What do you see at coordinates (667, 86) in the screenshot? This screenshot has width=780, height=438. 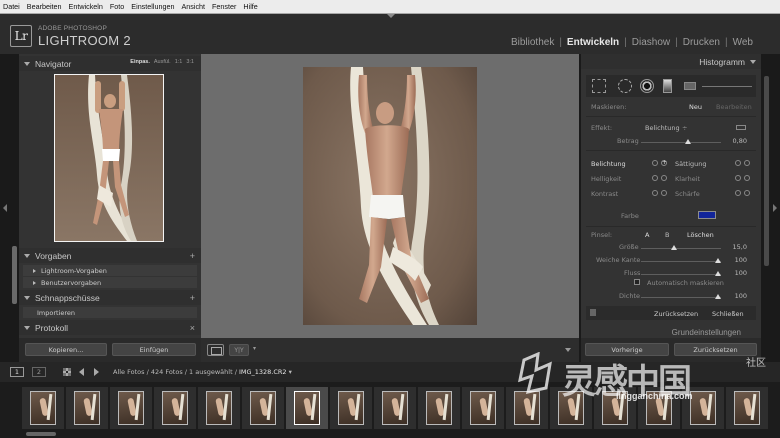 I see `graduated-filter-icon` at bounding box center [667, 86].